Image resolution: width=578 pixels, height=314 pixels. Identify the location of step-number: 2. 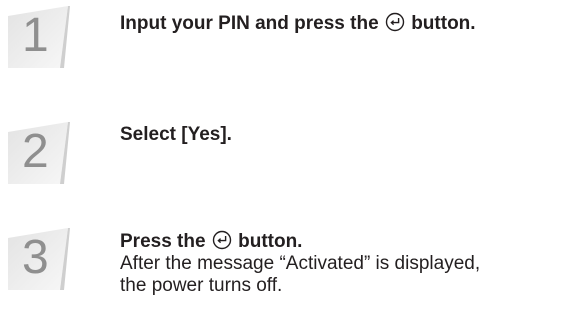
(35, 151).